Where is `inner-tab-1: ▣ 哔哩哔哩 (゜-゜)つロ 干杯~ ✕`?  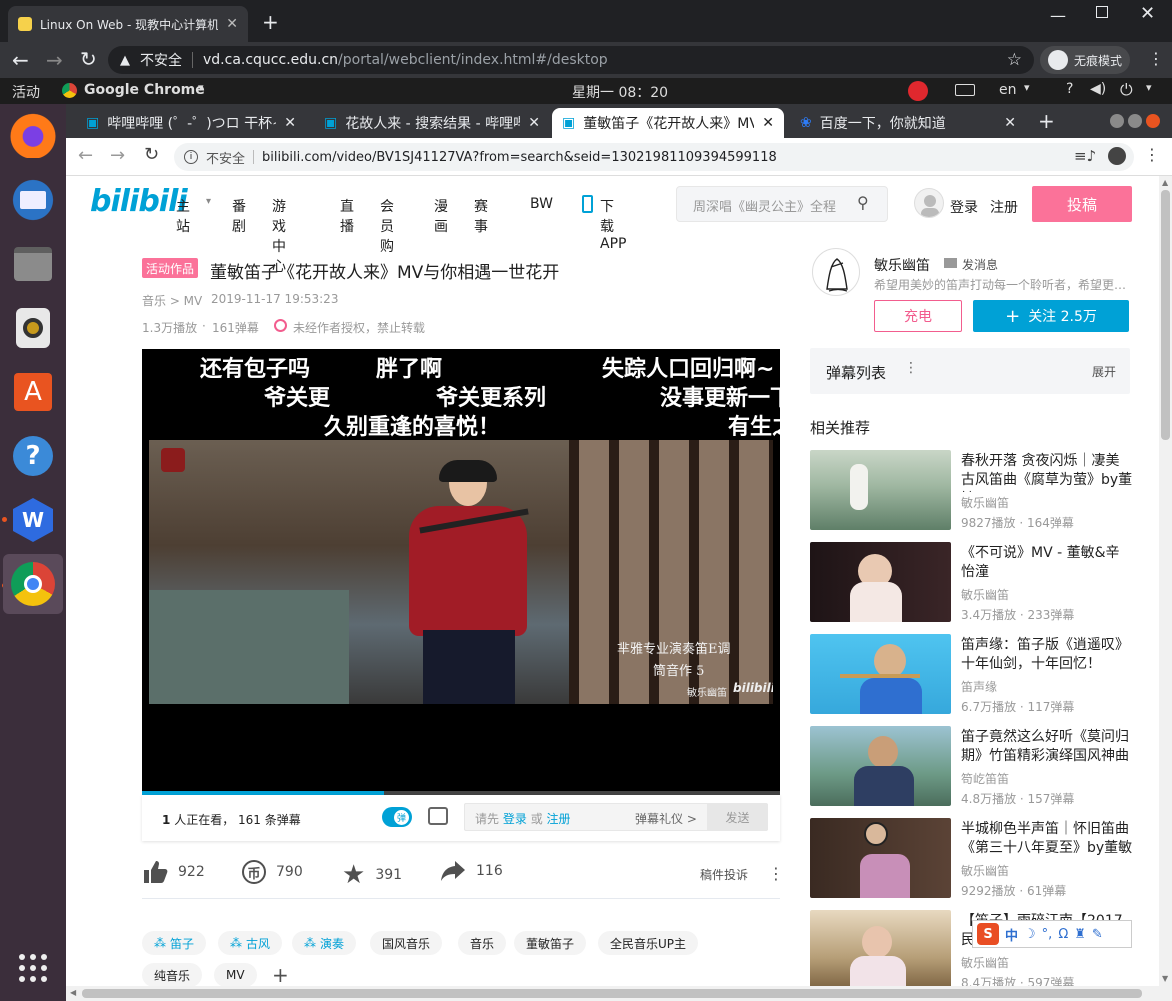 inner-tab-1: ▣ 哔哩哔哩 (゜-゜)つロ 干杯~ ✕ is located at coordinates (191, 123).